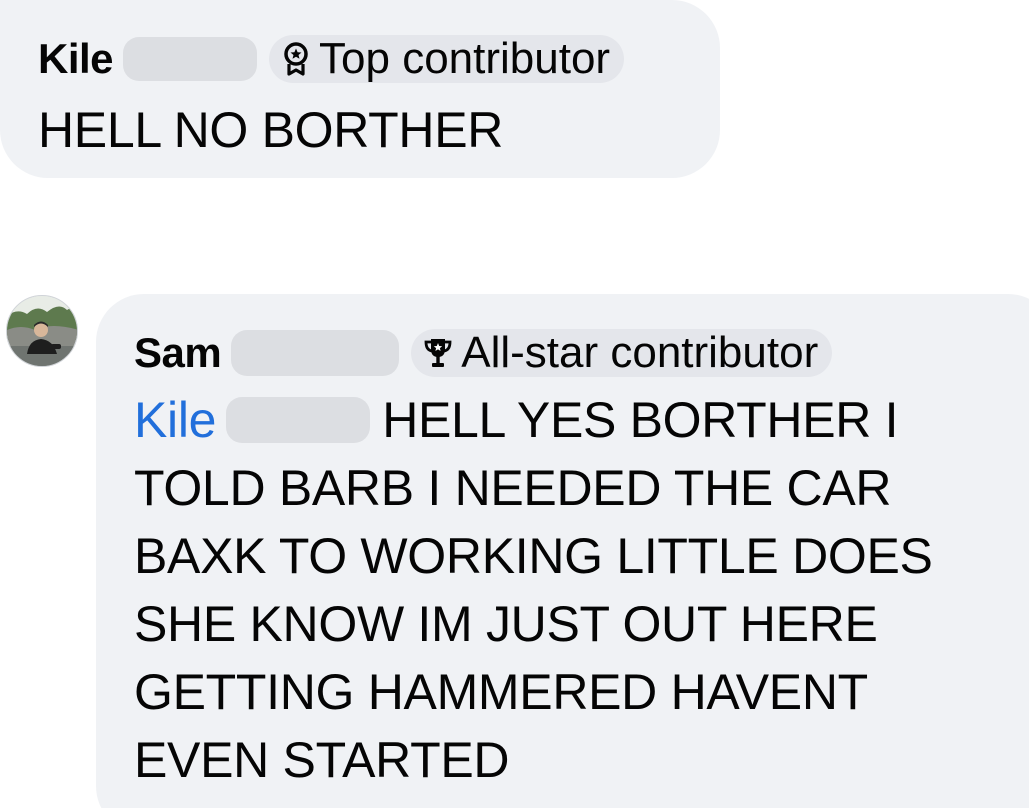  Describe the element at coordinates (178, 353) in the screenshot. I see `author-name: Sam` at that location.